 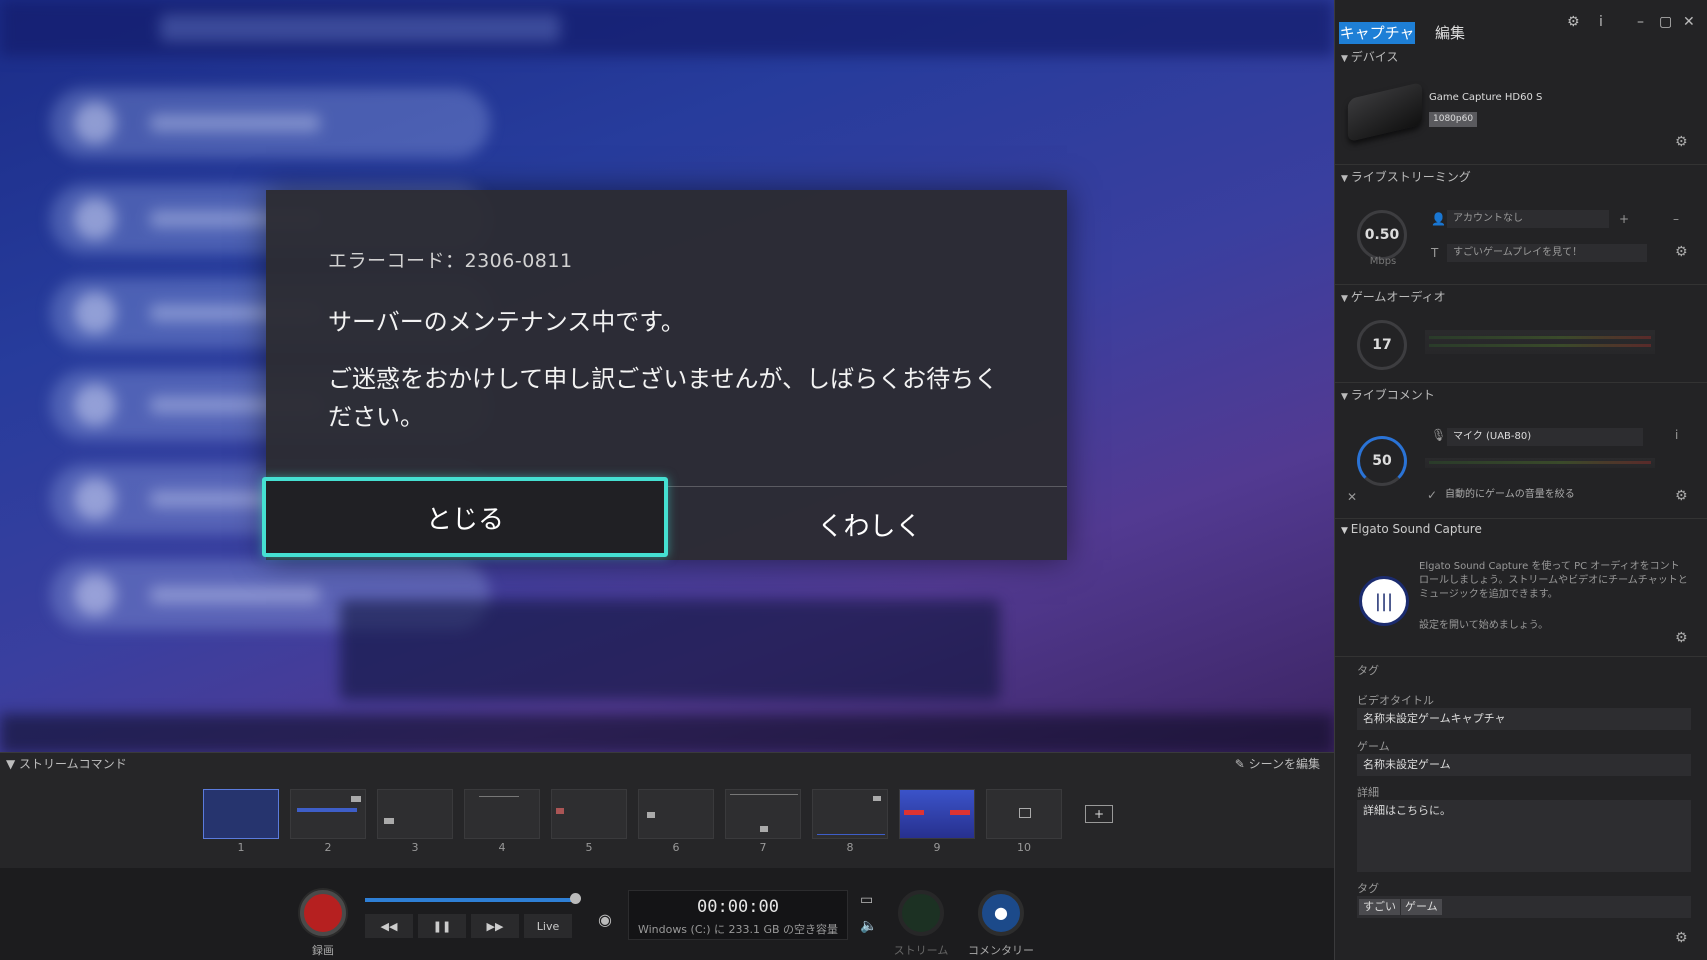 I want to click on section-header-sound-capture: Elgato Sound Capture, so click(x=1411, y=529).